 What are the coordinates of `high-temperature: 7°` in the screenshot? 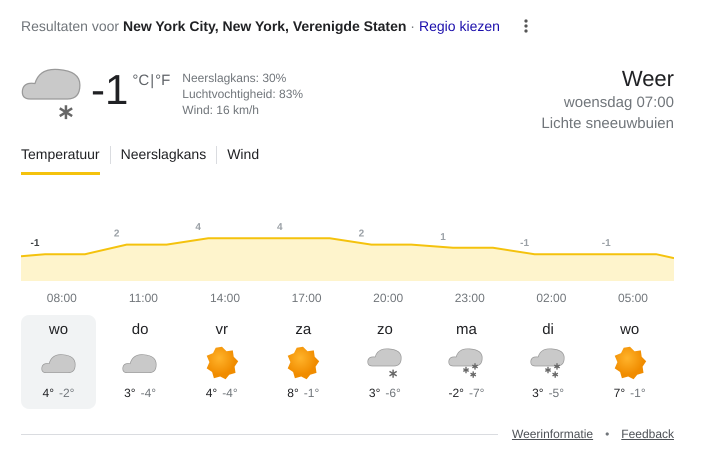 It's located at (620, 393).